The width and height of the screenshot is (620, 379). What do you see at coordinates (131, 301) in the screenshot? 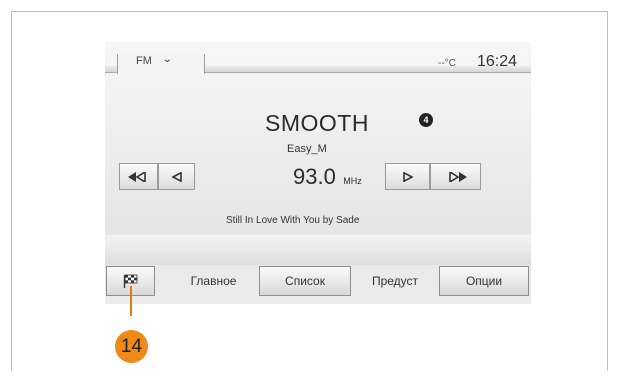
I see `callout-leader-line` at bounding box center [131, 301].